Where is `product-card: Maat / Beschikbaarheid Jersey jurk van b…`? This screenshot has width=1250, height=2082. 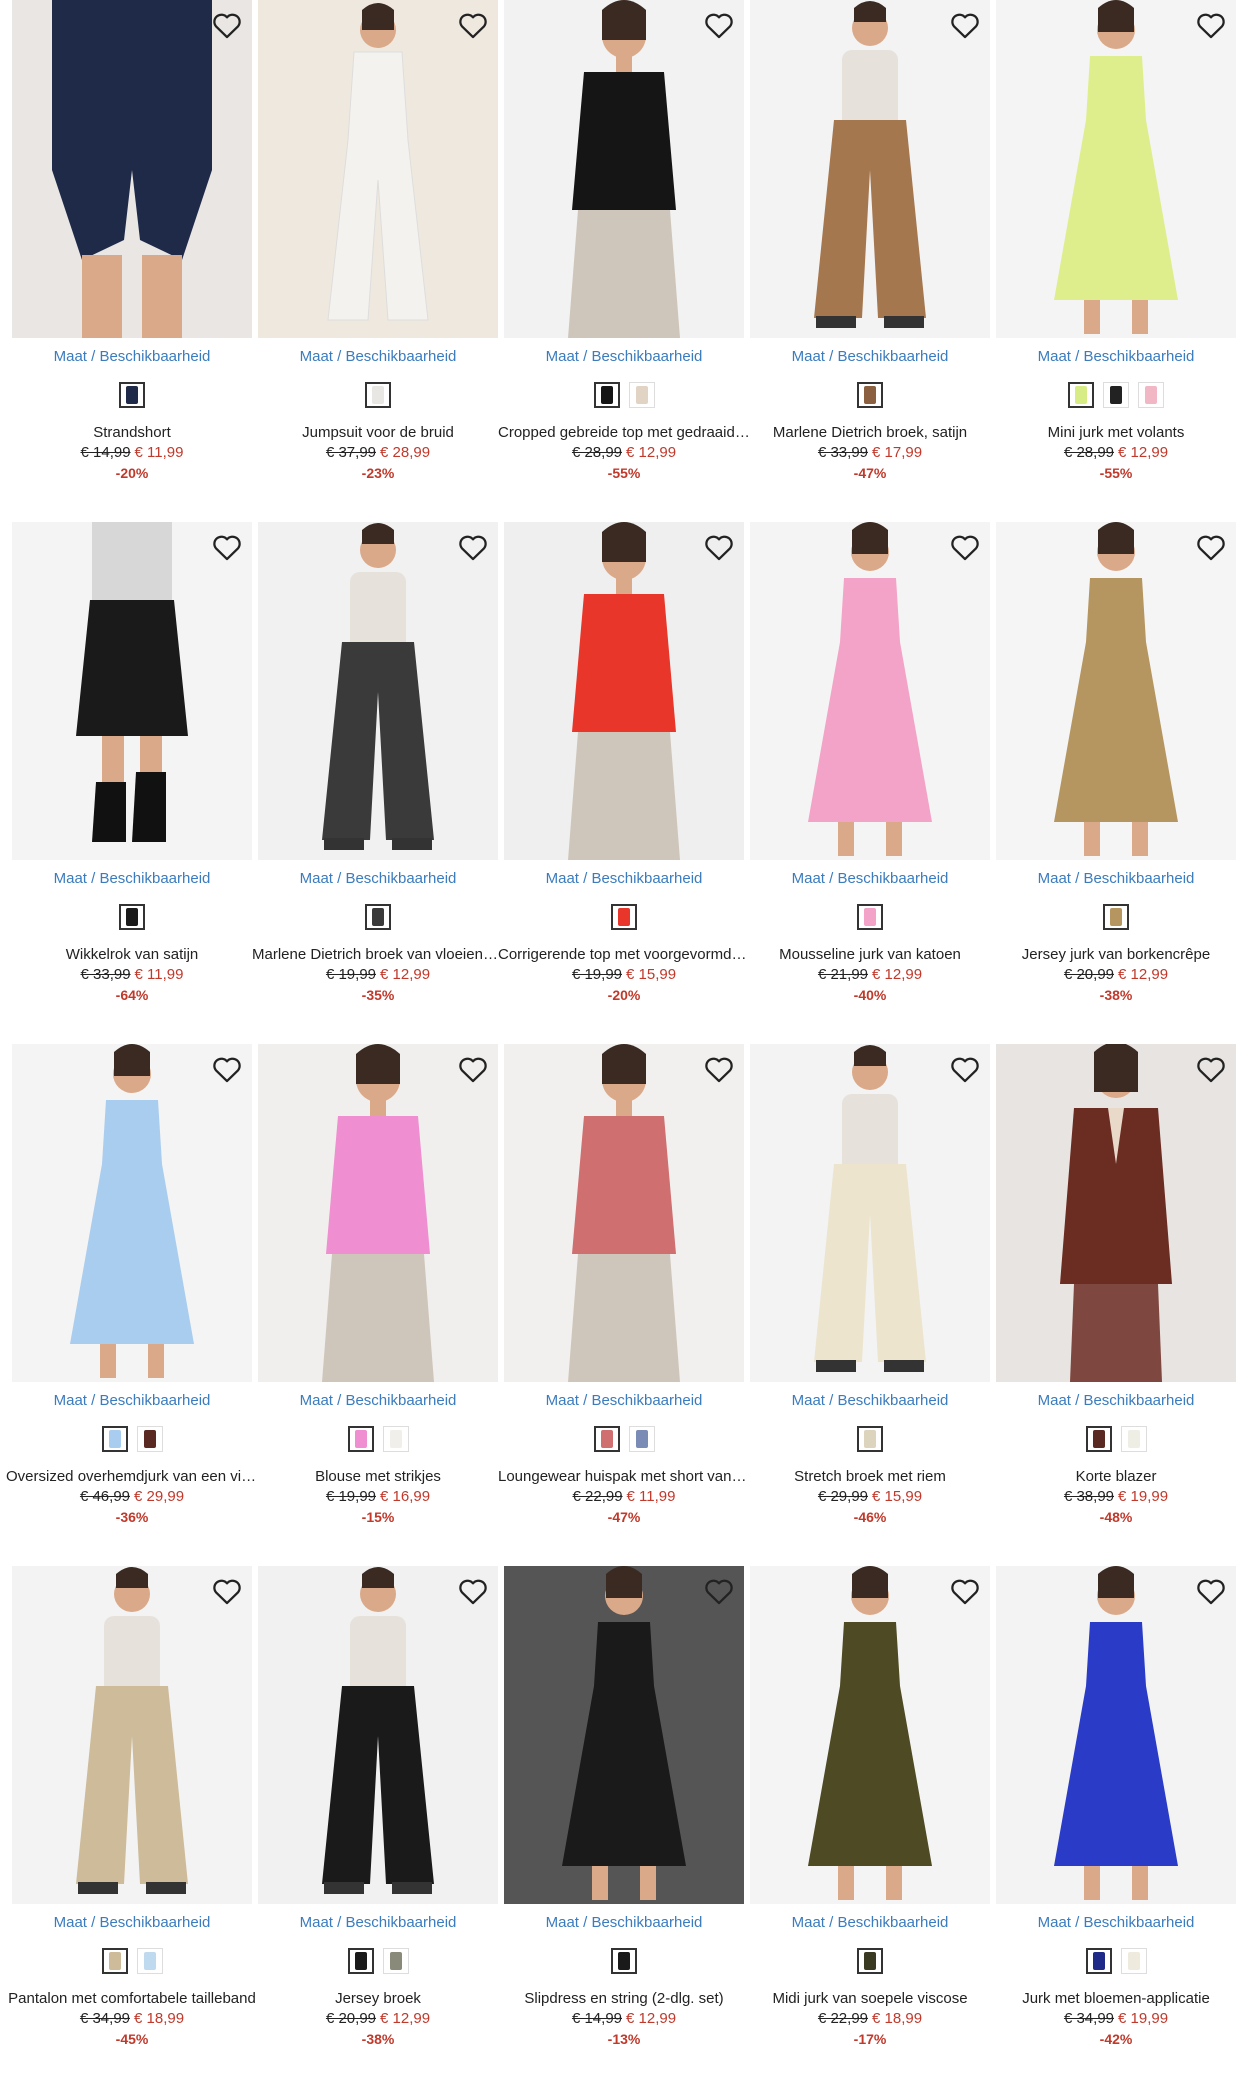
product-card: Maat / Beschikbaarheid Jersey jurk van b… is located at coordinates (1116, 772).